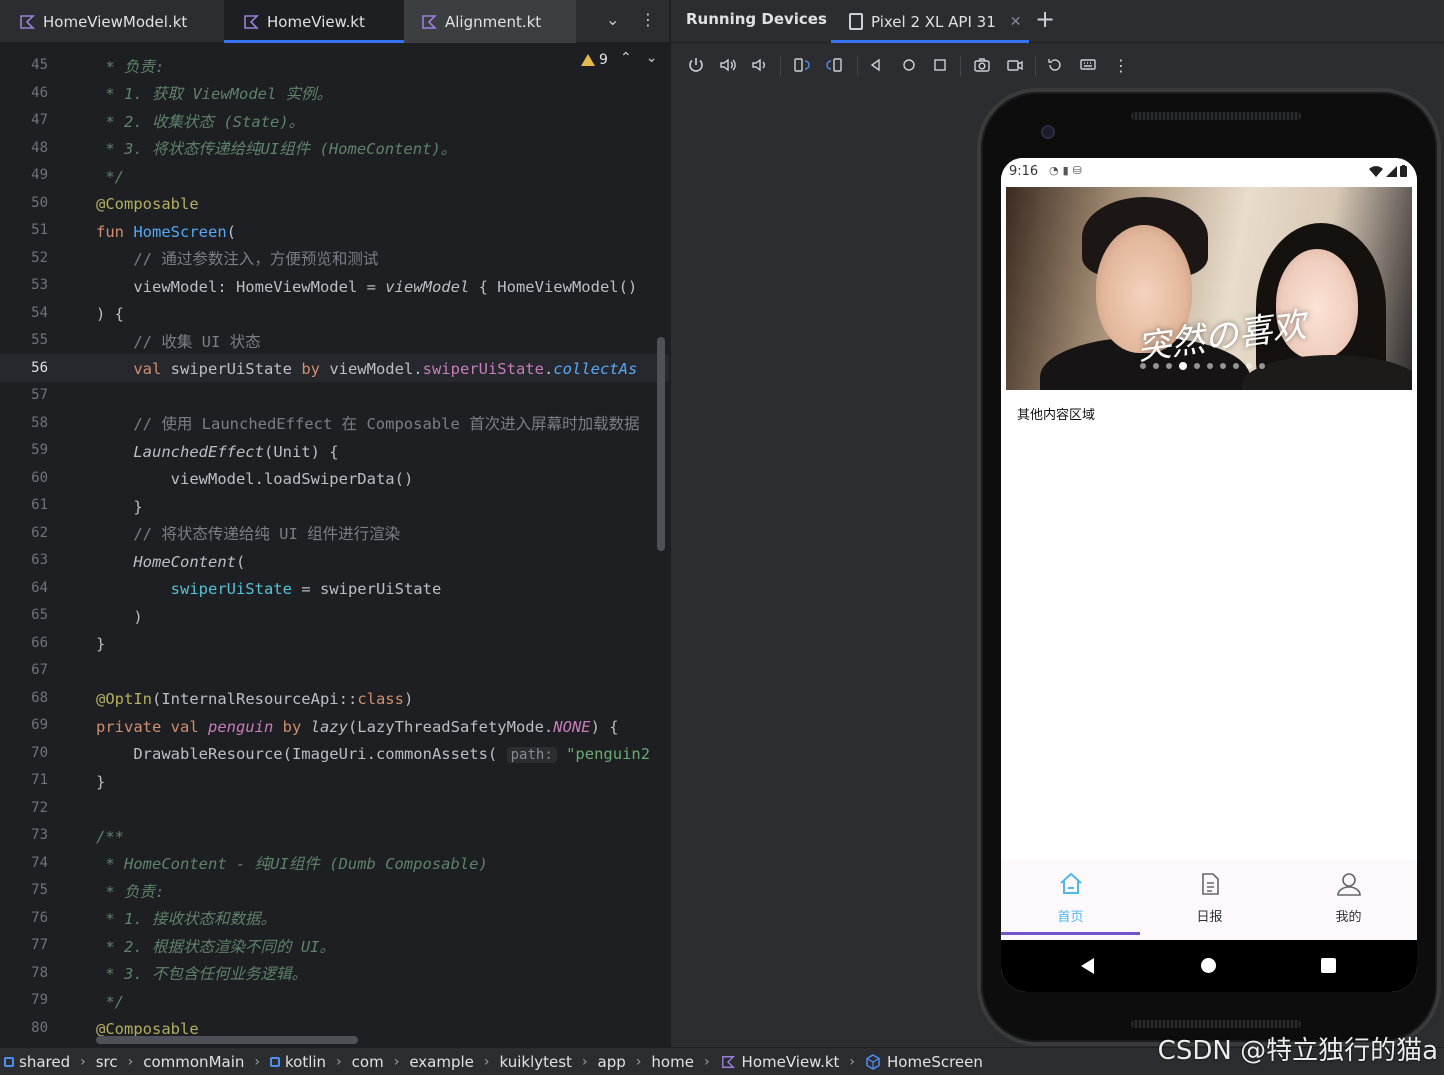 The height and width of the screenshot is (1075, 1444). Describe the element at coordinates (39, 175) in the screenshot. I see `line-number: 49` at that location.